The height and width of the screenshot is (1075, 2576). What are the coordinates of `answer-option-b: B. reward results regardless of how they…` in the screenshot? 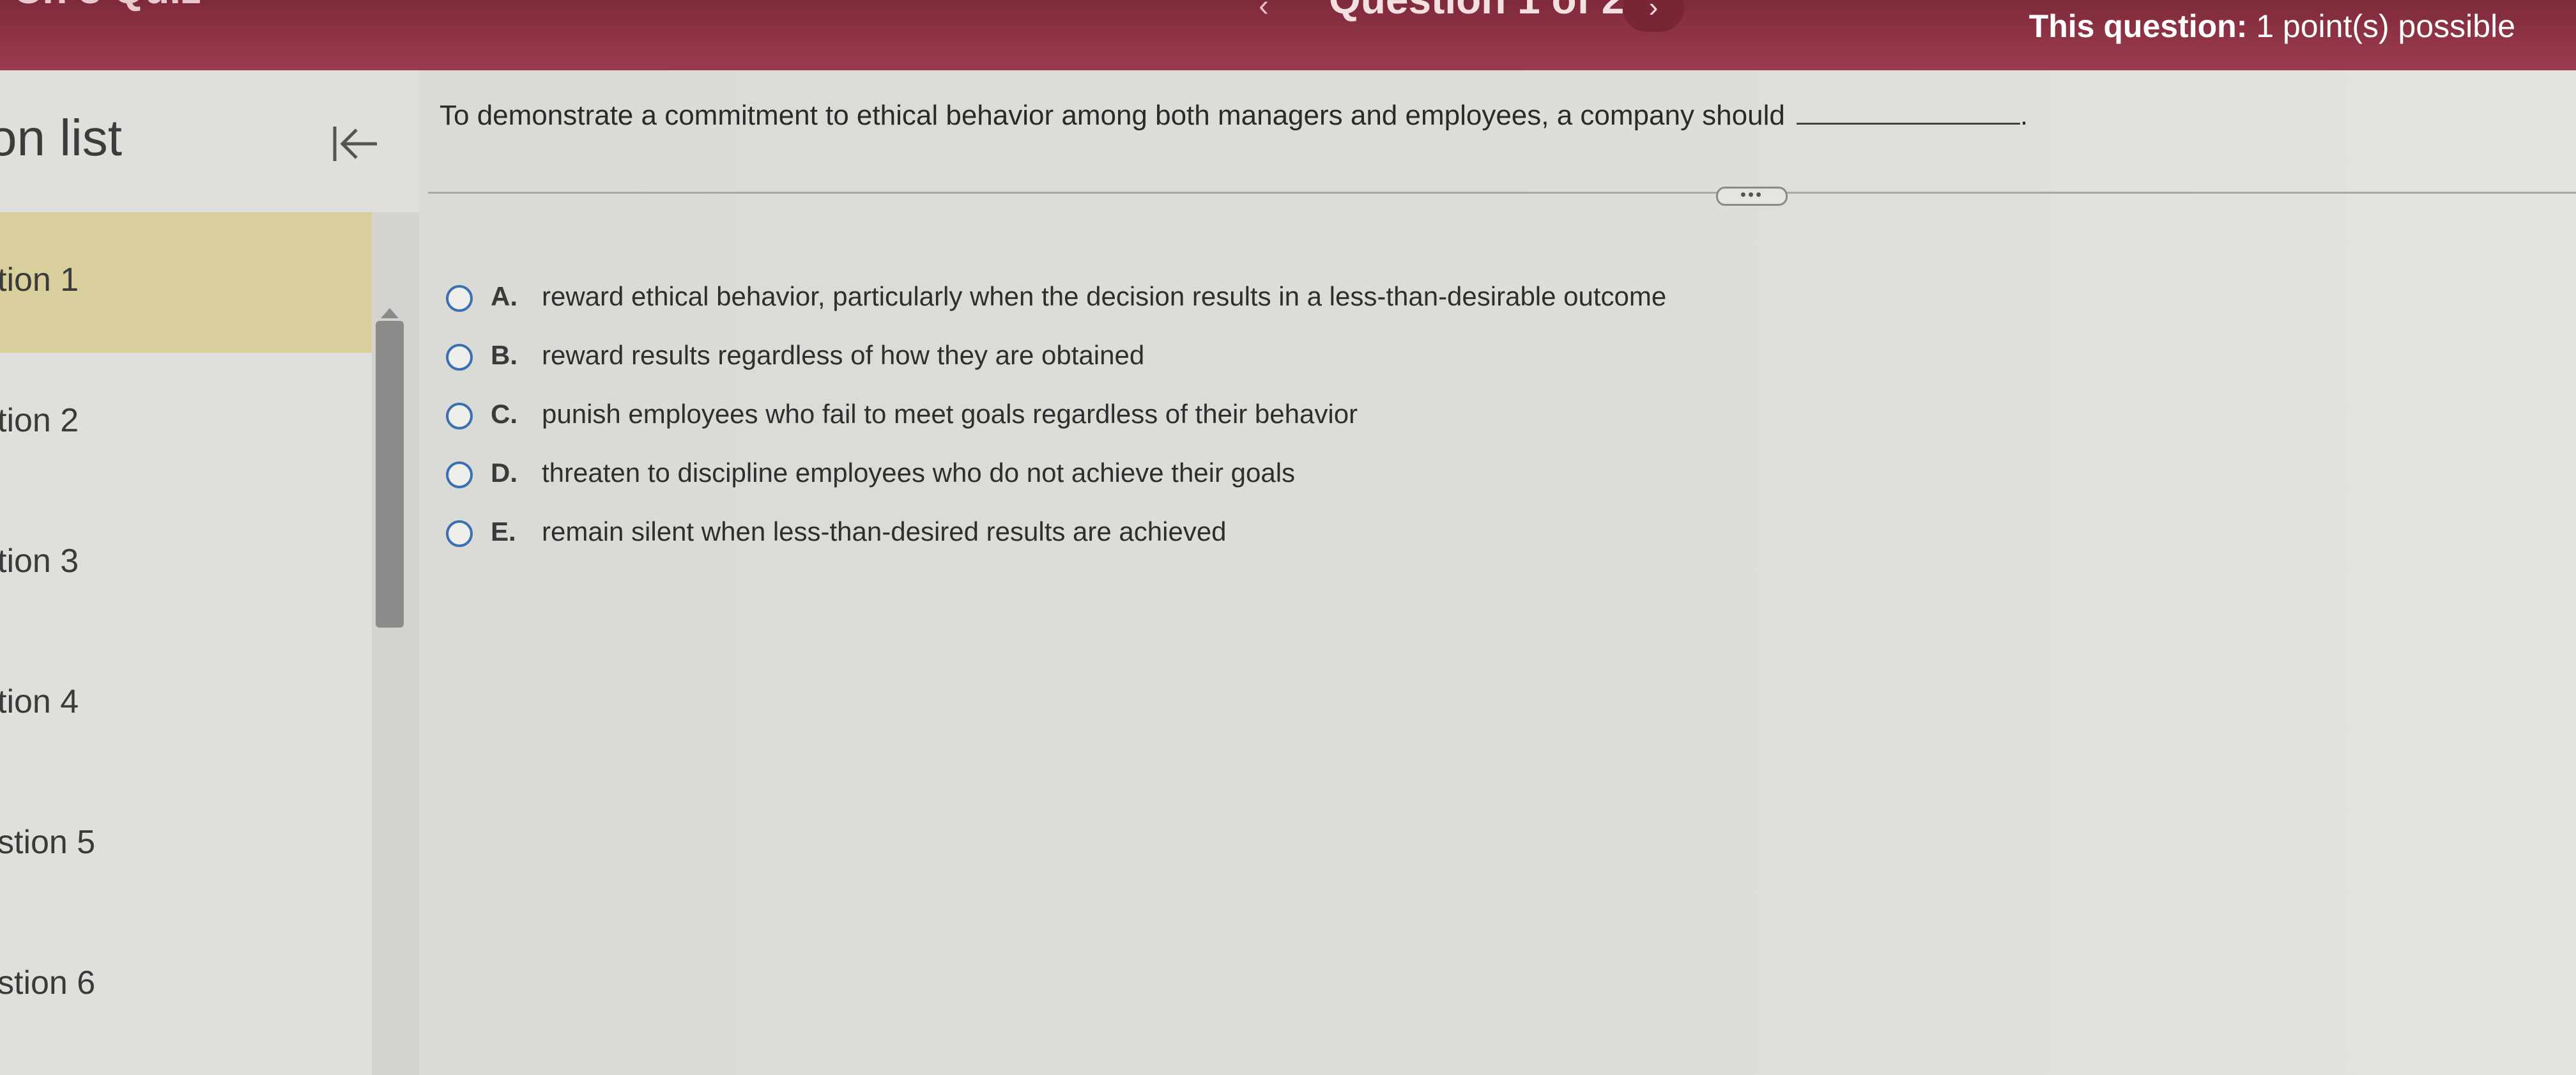 It's located at (1148, 366).